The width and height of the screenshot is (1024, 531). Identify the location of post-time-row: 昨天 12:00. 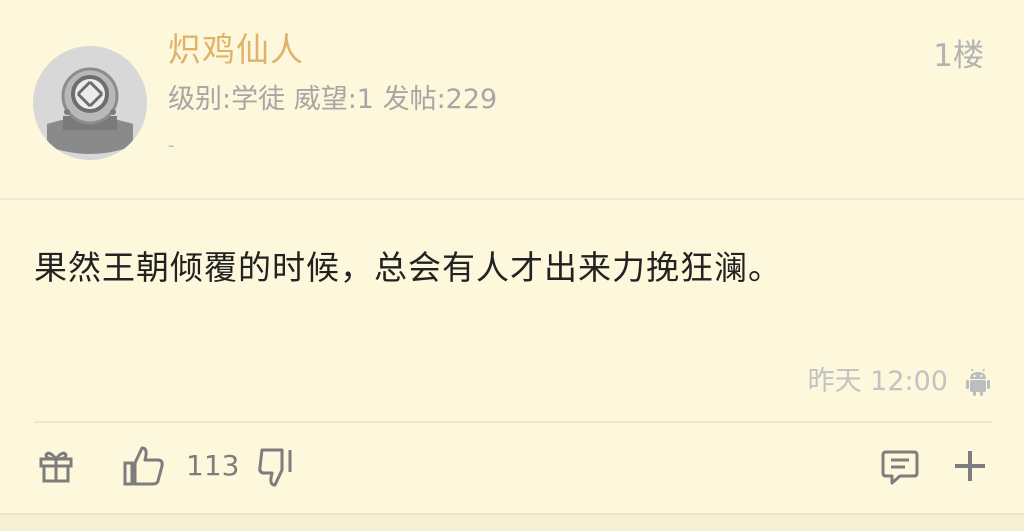
(901, 382).